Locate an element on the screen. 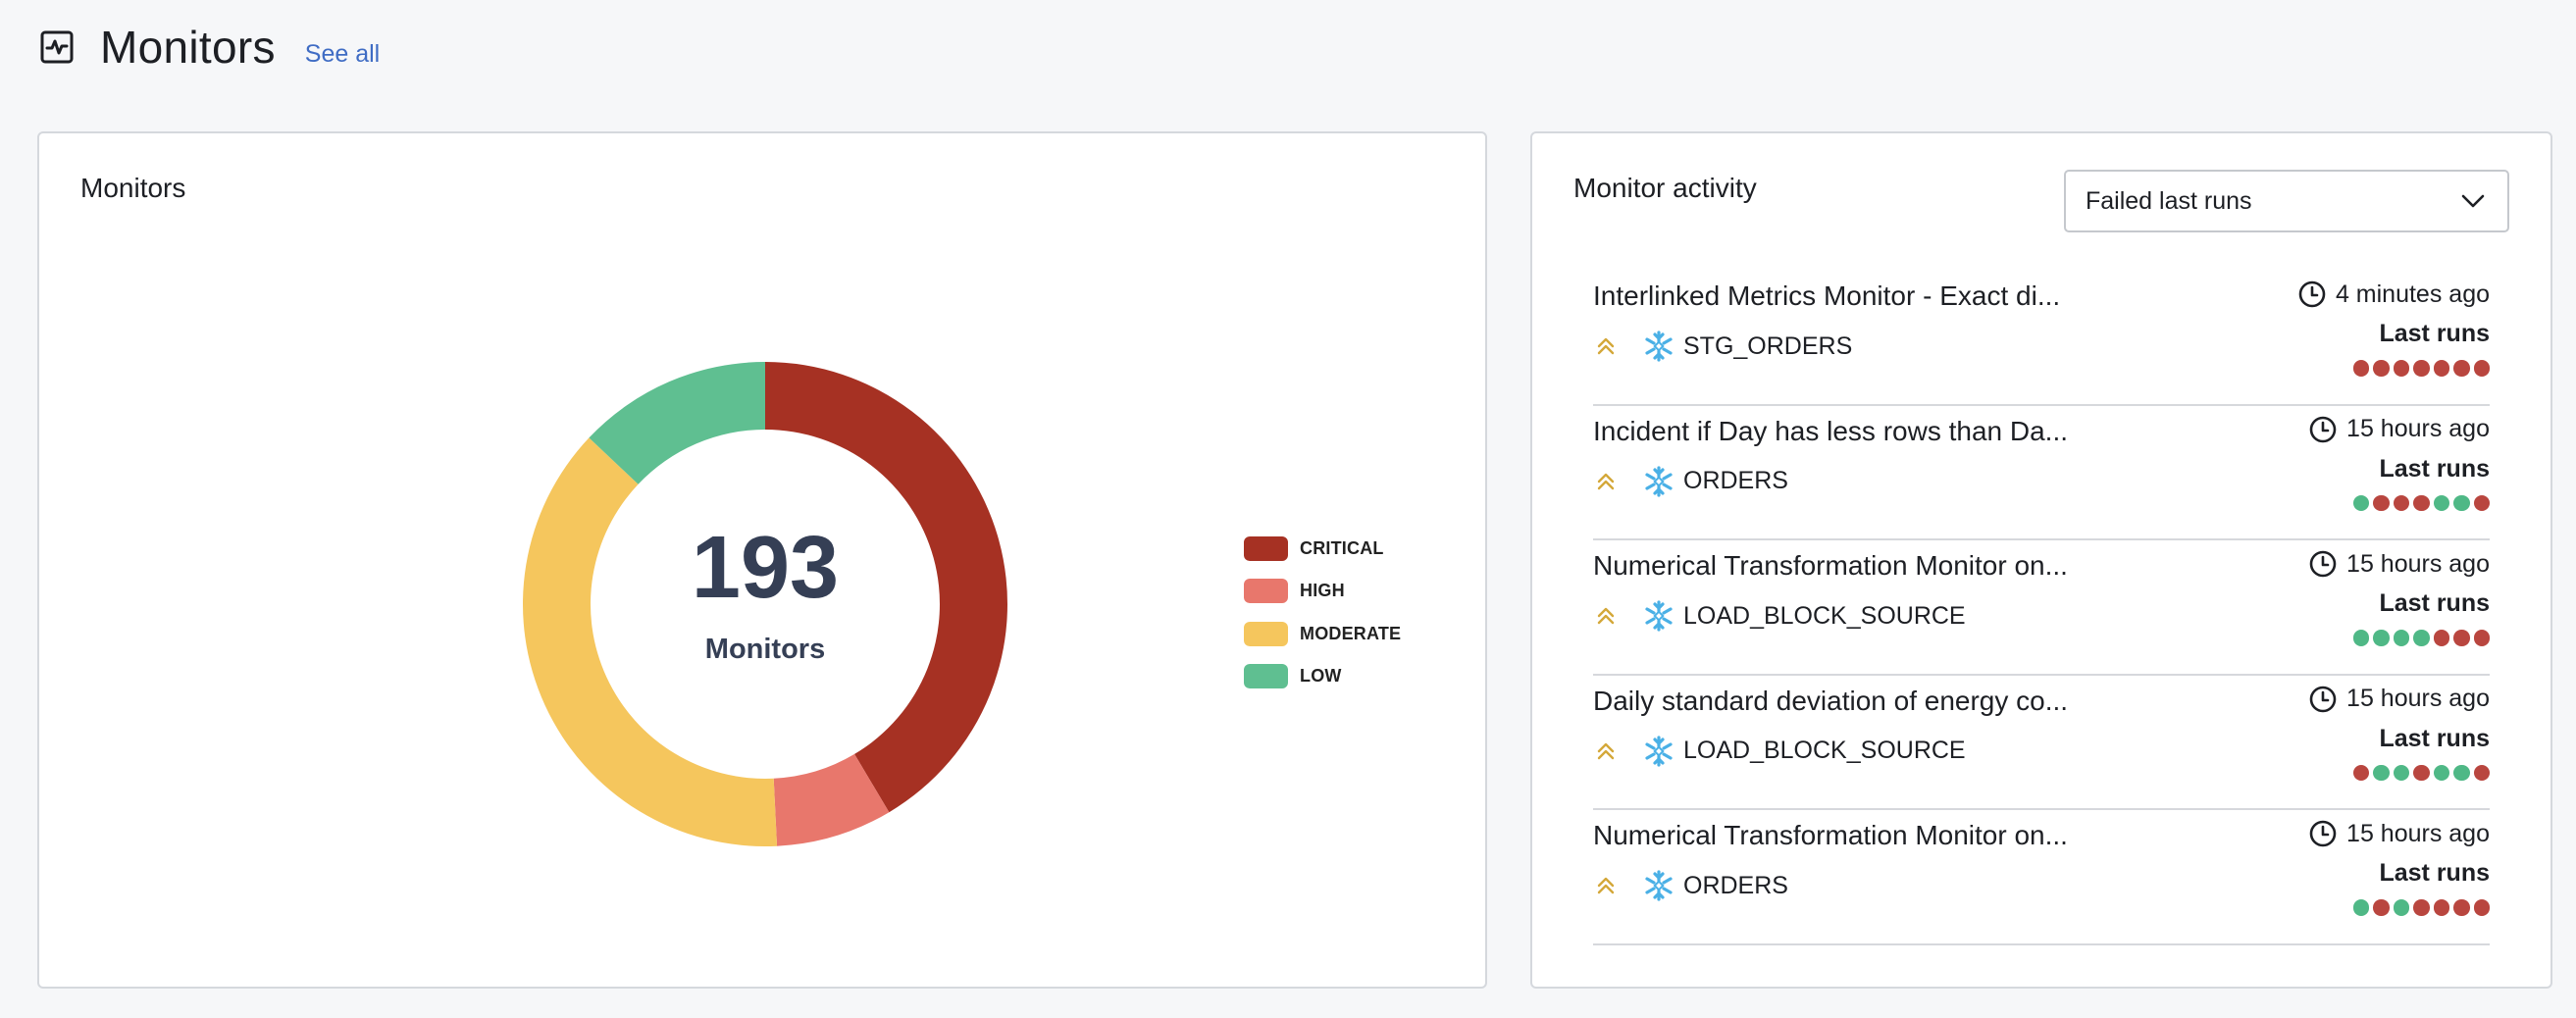  donut-total: 193 is located at coordinates (765, 567).